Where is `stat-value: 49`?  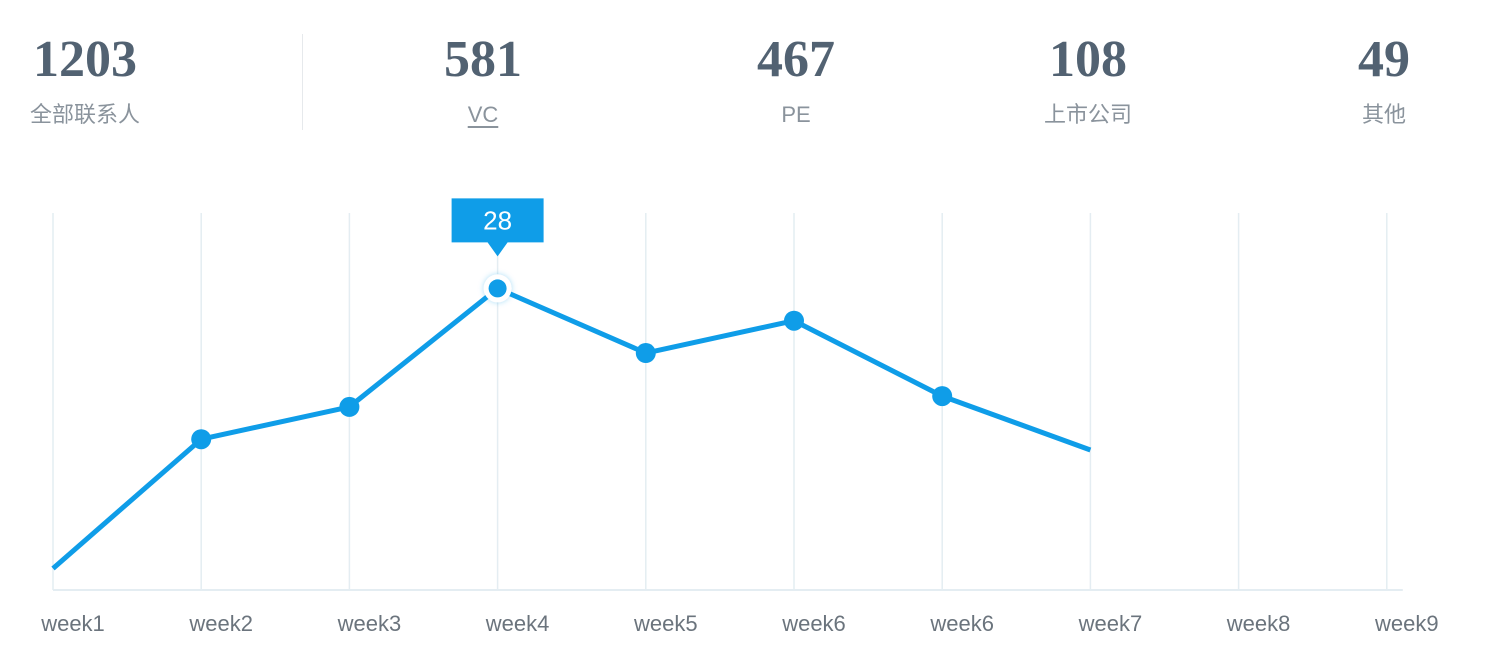
stat-value: 49 is located at coordinates (1384, 59).